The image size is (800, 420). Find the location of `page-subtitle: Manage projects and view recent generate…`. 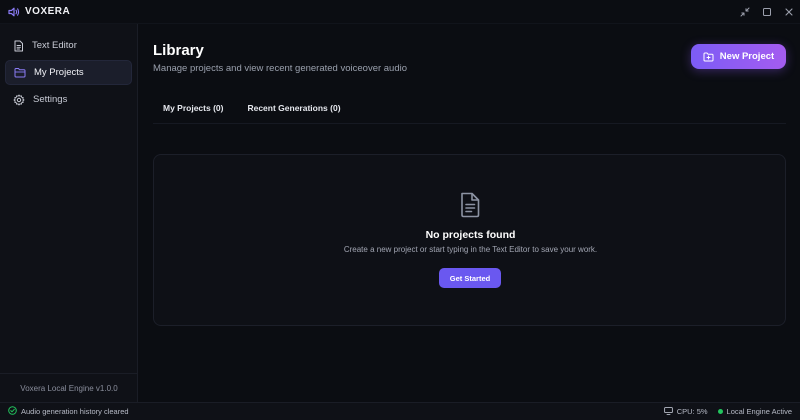

page-subtitle: Manage projects and view recent generate… is located at coordinates (280, 68).